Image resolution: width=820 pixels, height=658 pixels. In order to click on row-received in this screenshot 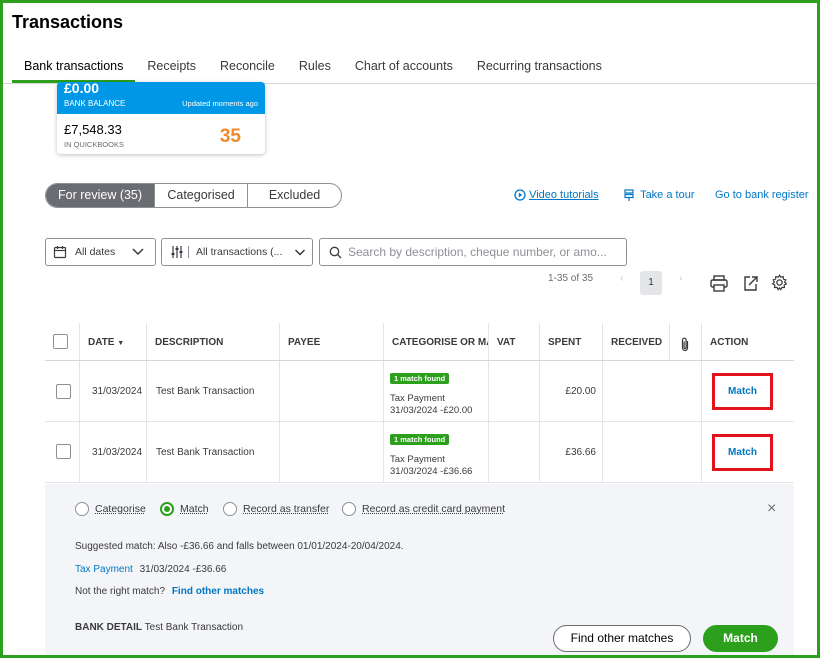, I will do `click(635, 452)`.